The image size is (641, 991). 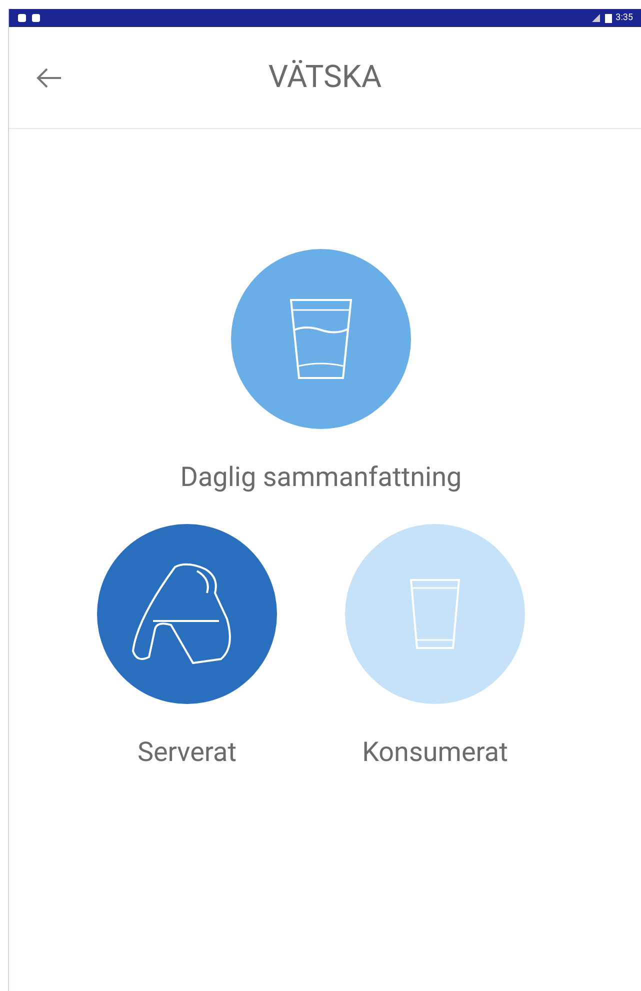 What do you see at coordinates (608, 18) in the screenshot?
I see `battery-icon` at bounding box center [608, 18].